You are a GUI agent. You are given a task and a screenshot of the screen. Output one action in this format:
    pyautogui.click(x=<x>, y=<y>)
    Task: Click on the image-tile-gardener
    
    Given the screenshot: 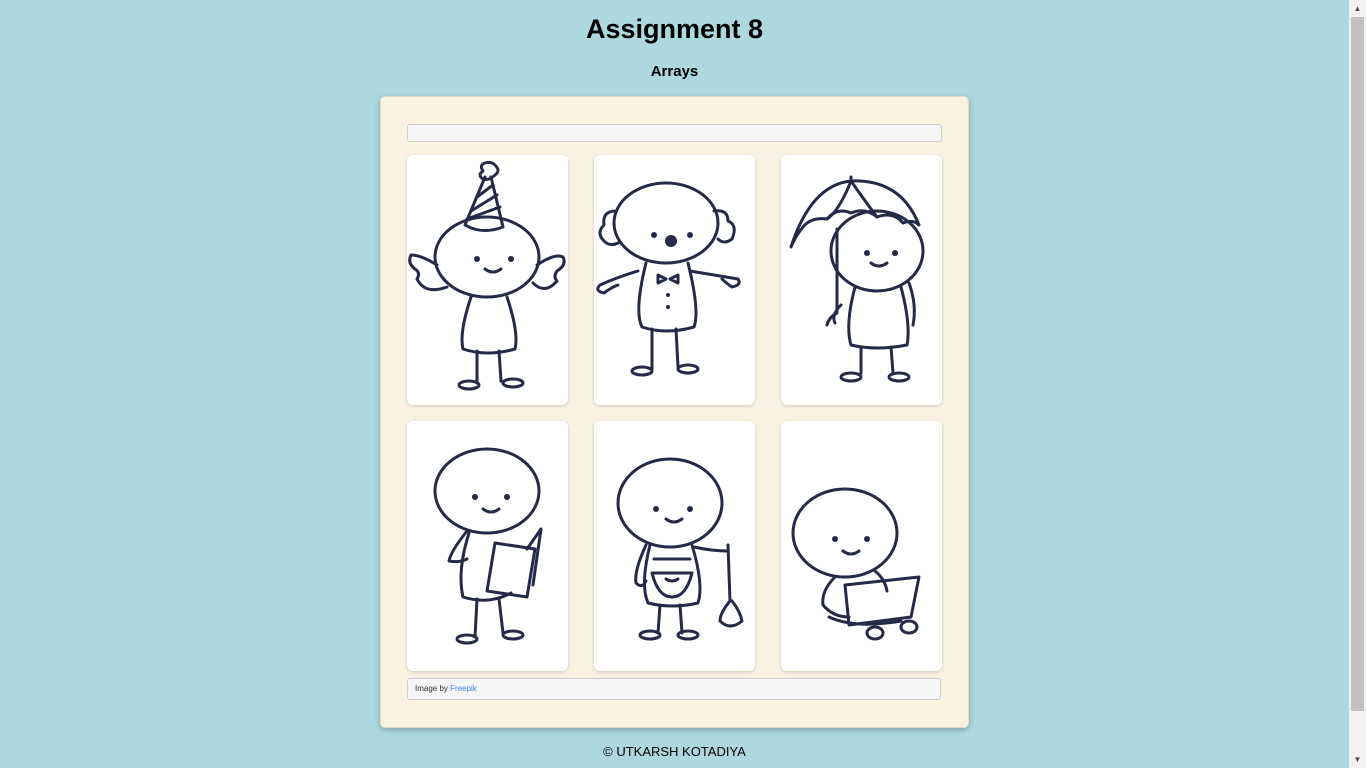 What is the action you would take?
    pyautogui.click(x=674, y=546)
    